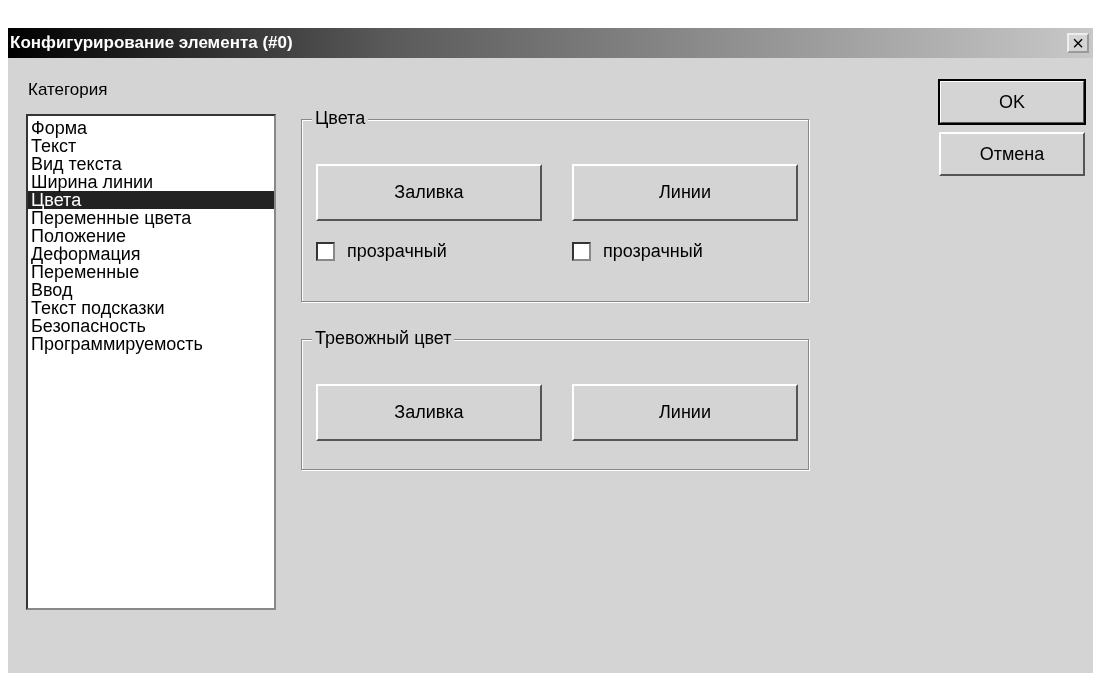 This screenshot has height=673, width=1093. What do you see at coordinates (151, 164) in the screenshot?
I see `list-item: Вид текста` at bounding box center [151, 164].